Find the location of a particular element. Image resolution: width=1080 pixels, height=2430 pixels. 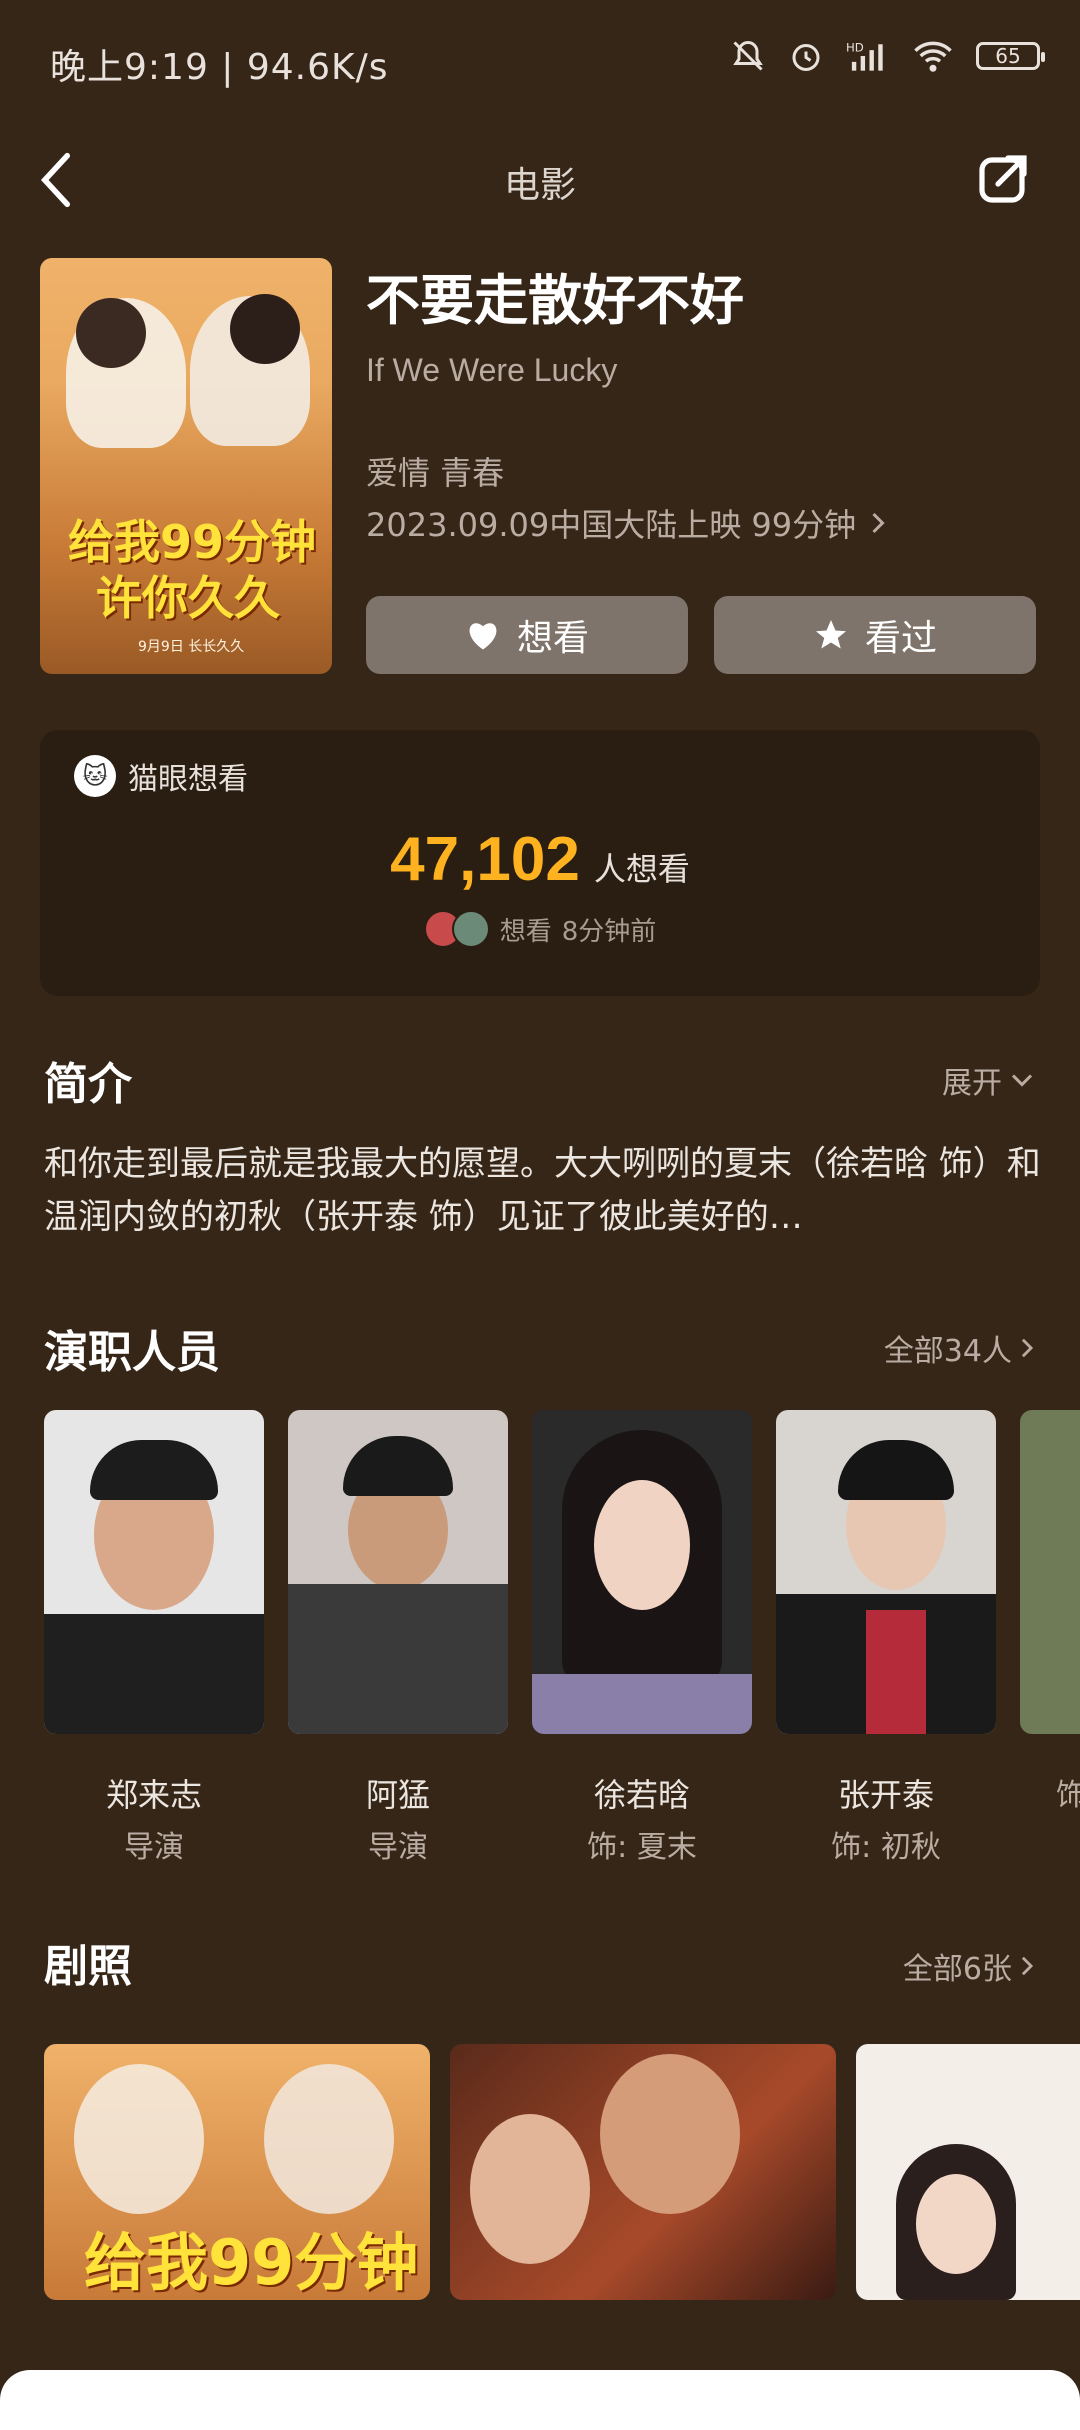

movie-poster: 给我99分钟 许你久久 9月9日 长长久久 is located at coordinates (186, 466).